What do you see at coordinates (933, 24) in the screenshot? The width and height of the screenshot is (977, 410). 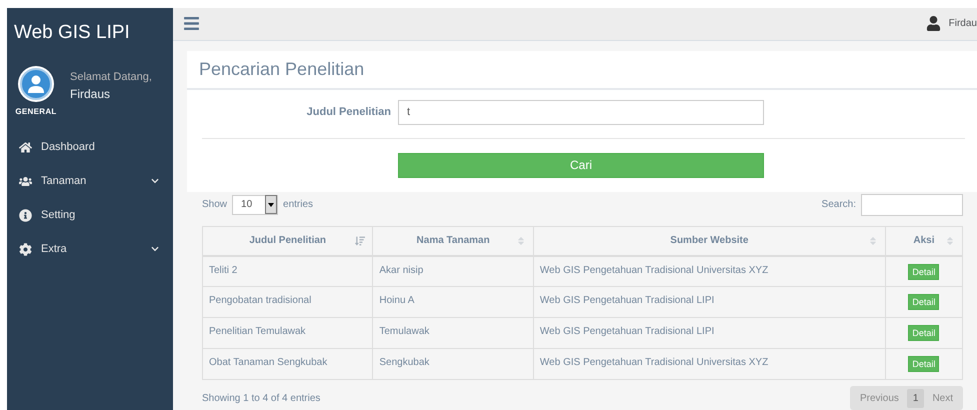 I see `user-icon` at bounding box center [933, 24].